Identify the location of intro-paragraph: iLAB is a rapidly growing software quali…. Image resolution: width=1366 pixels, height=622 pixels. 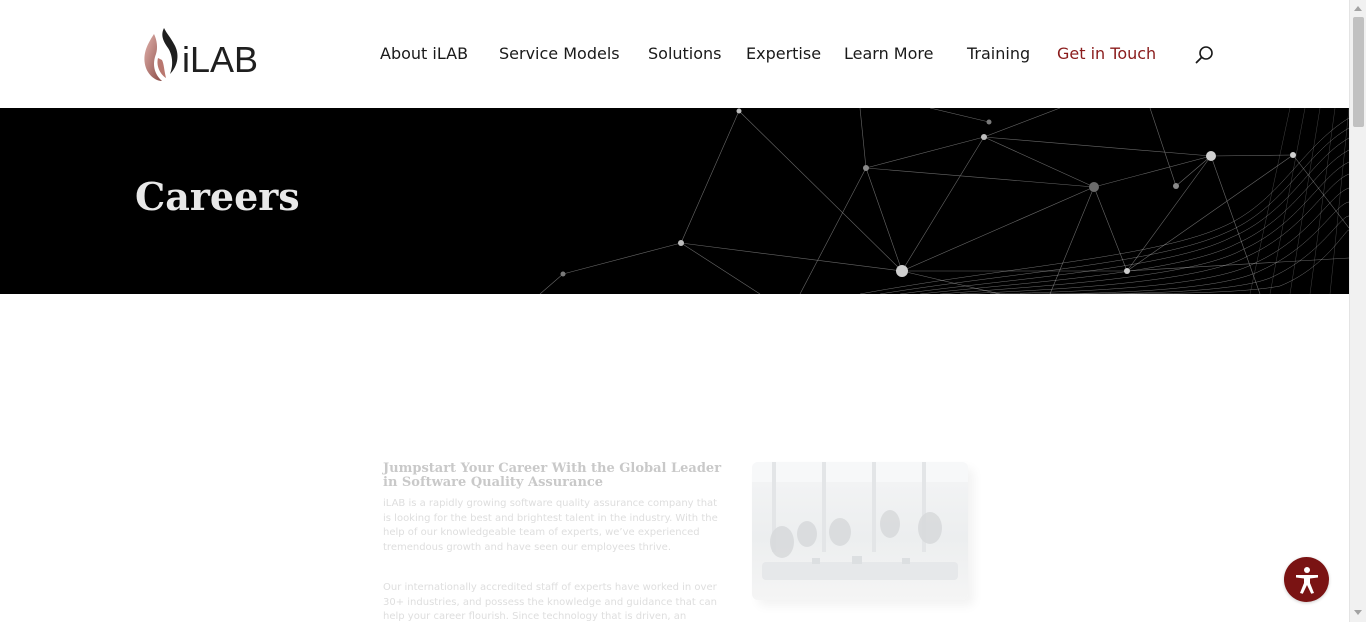
(550, 525).